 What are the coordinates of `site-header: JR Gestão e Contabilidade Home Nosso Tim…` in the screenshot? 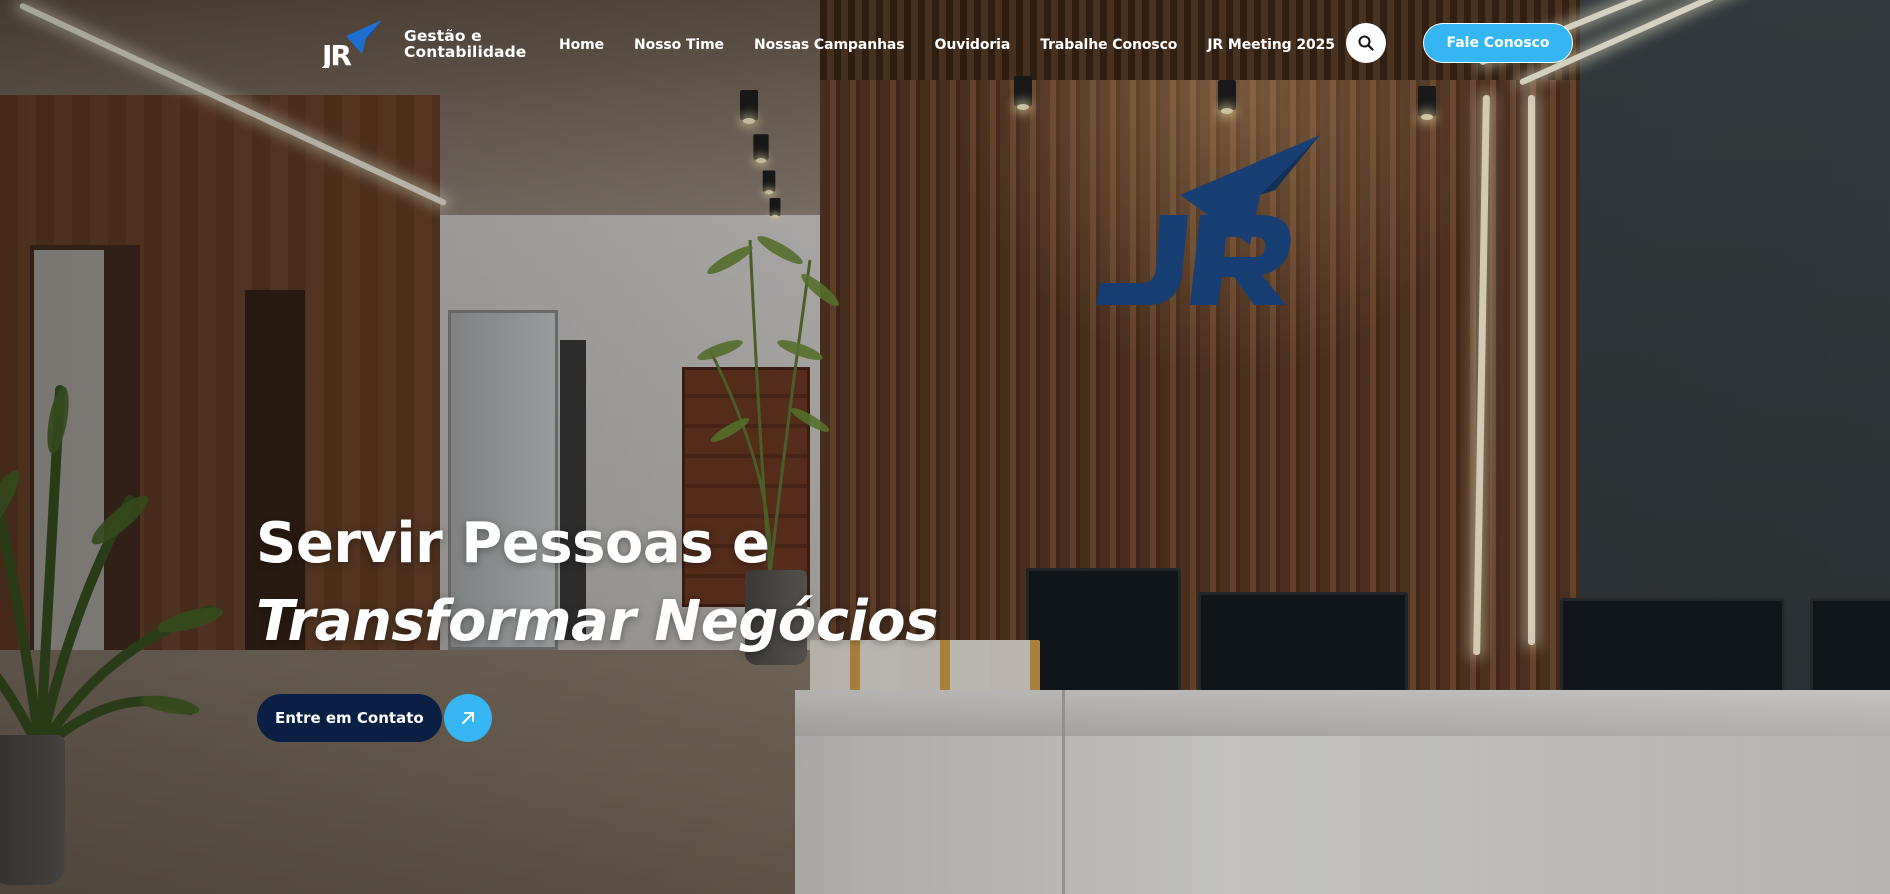 It's located at (945, 45).